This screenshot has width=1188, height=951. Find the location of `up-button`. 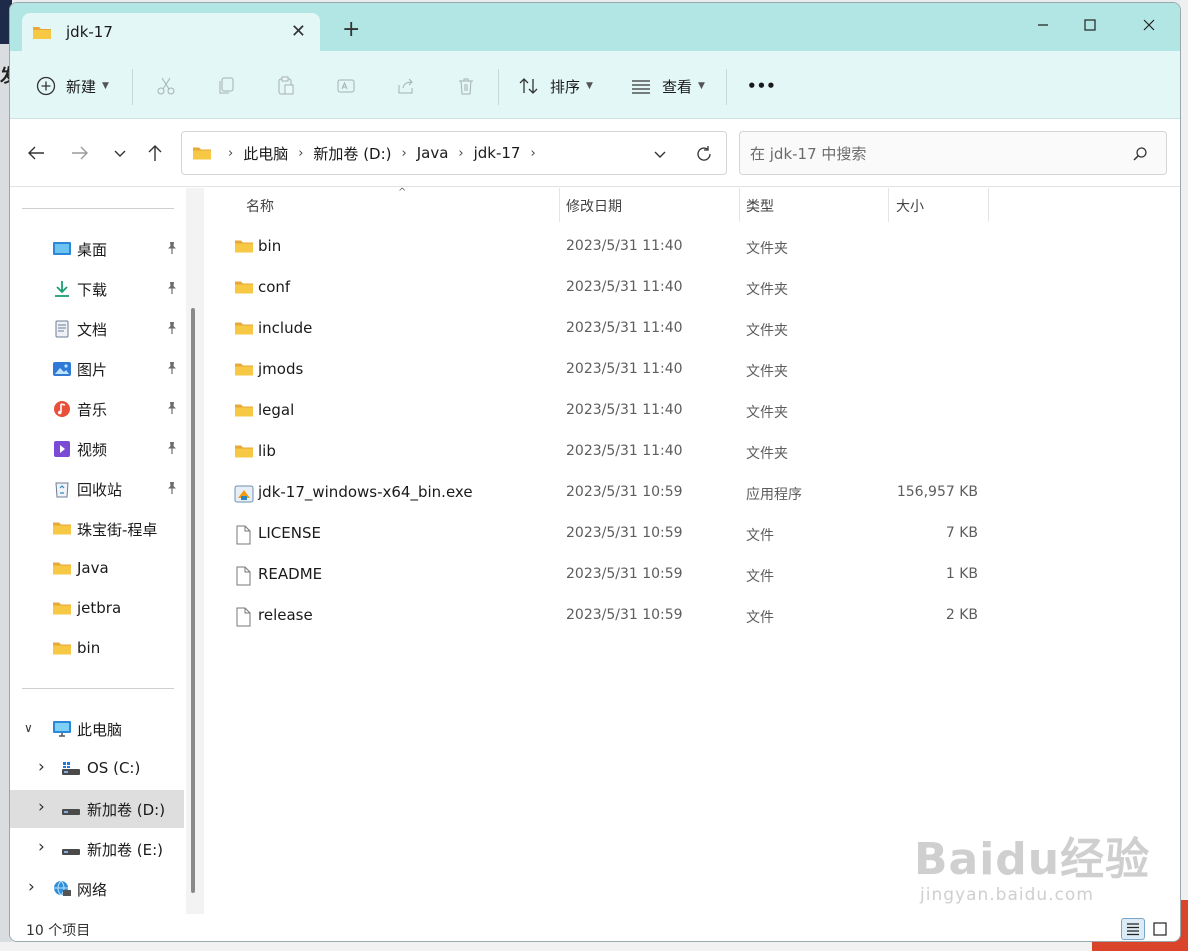

up-button is located at coordinates (155, 153).